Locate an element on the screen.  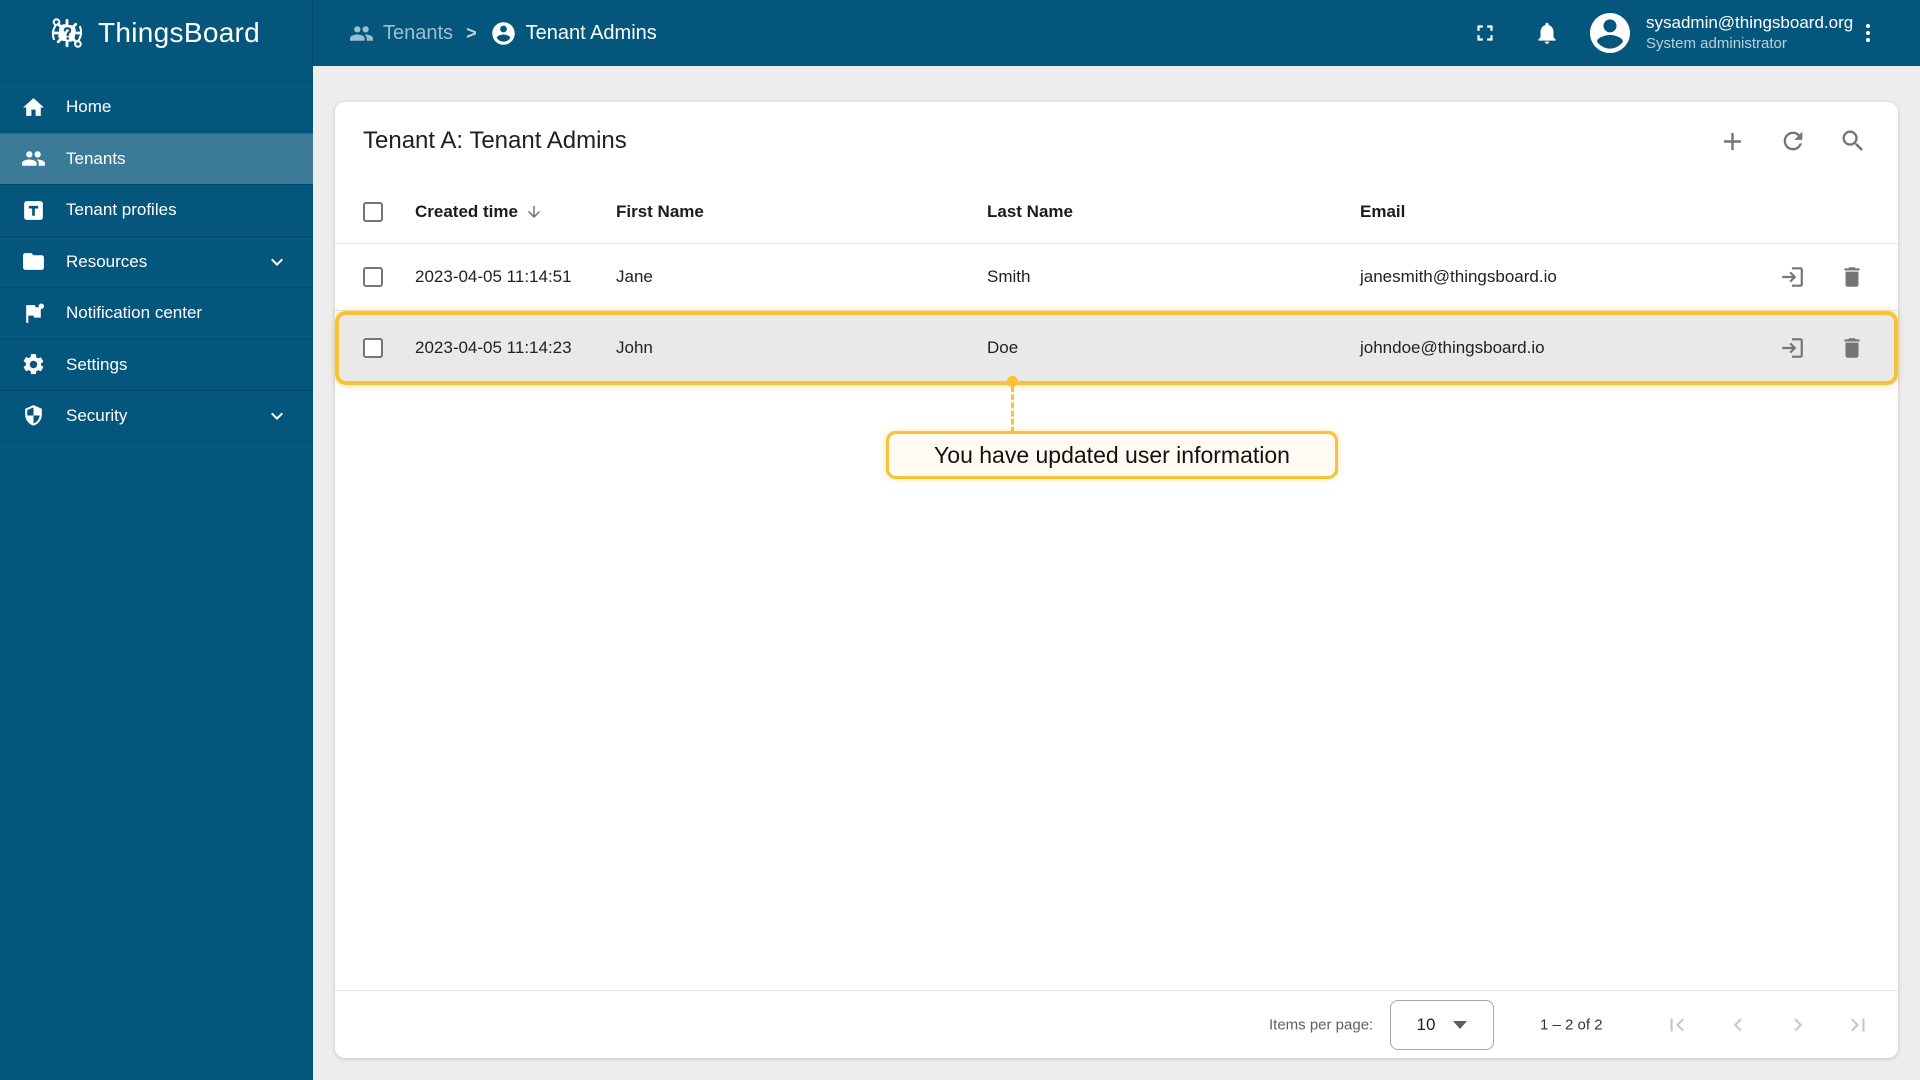
items-per-page-select: 10 is located at coordinates (1442, 1024).